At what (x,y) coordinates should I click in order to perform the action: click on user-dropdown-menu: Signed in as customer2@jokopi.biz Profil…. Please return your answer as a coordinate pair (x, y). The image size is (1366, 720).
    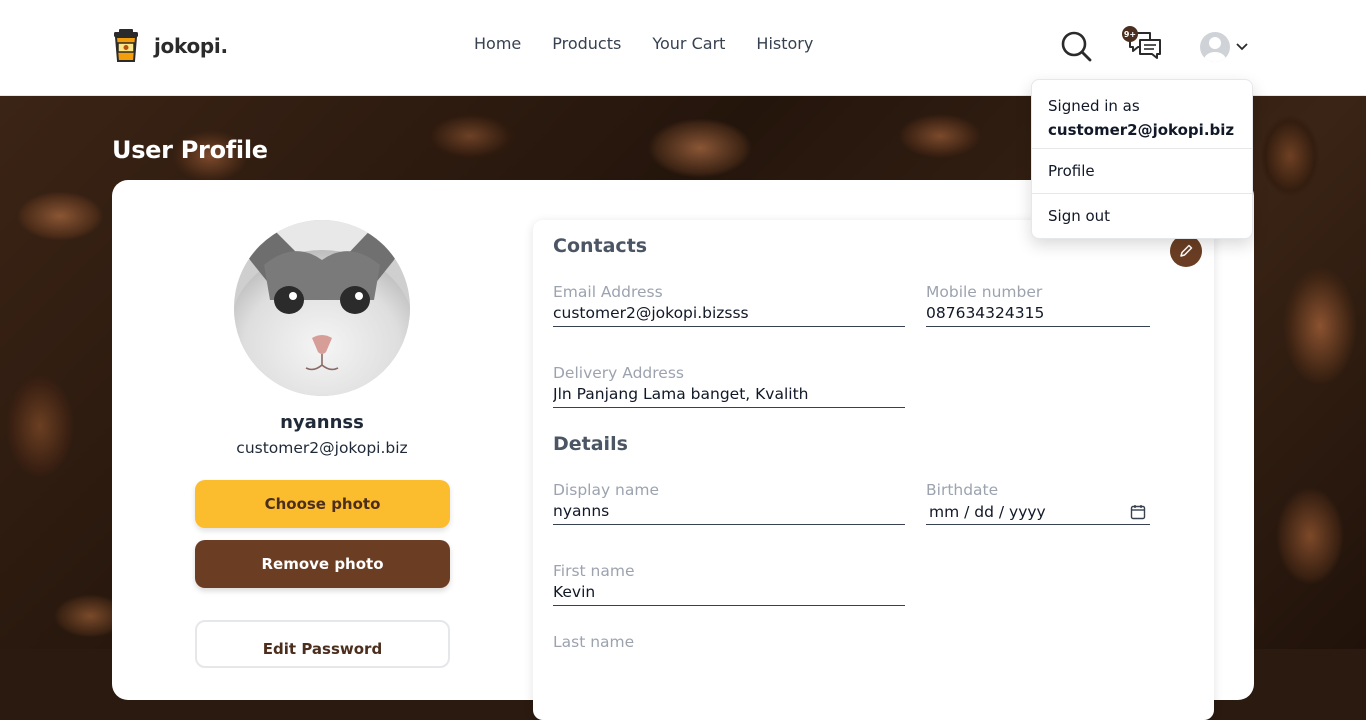
    Looking at the image, I should click on (1142, 159).